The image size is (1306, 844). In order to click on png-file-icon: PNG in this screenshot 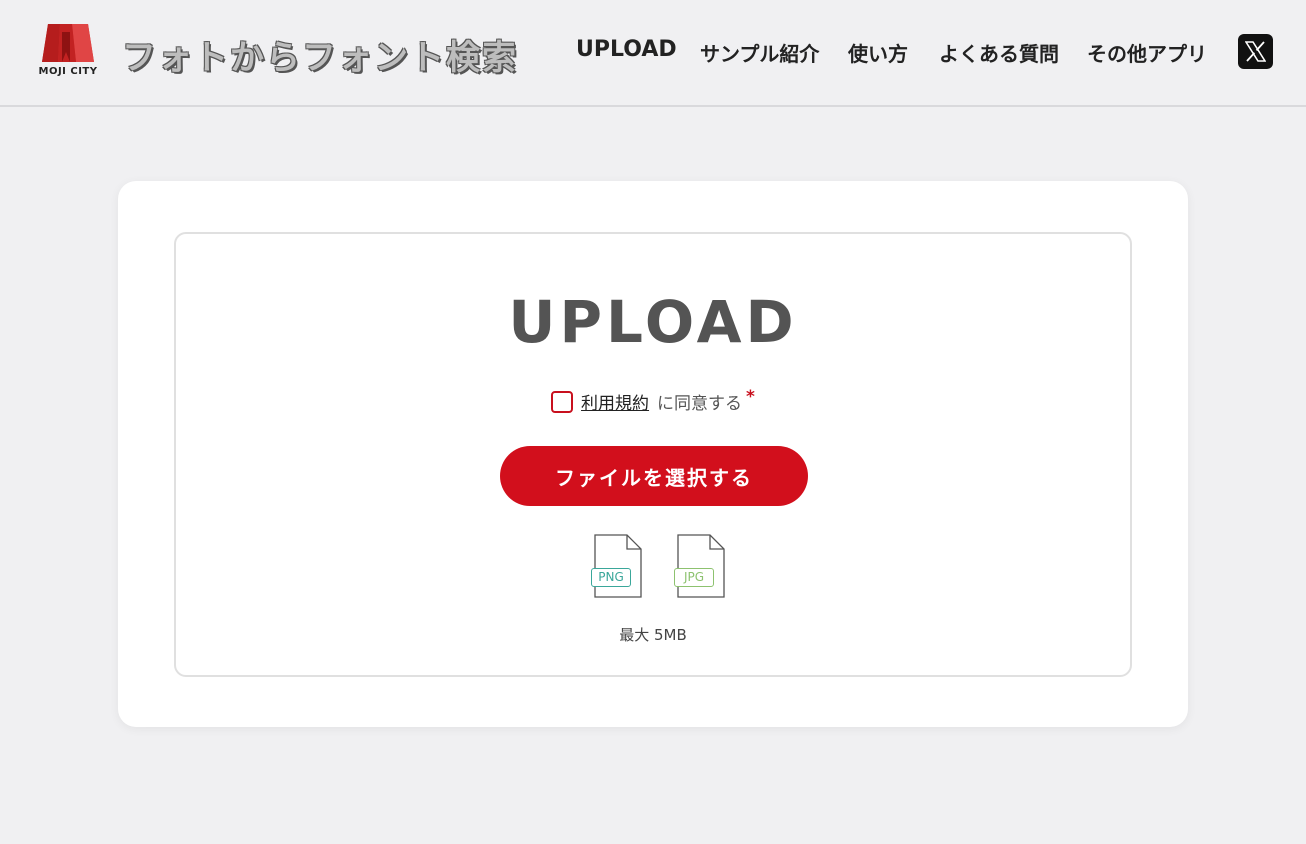, I will do `click(618, 567)`.